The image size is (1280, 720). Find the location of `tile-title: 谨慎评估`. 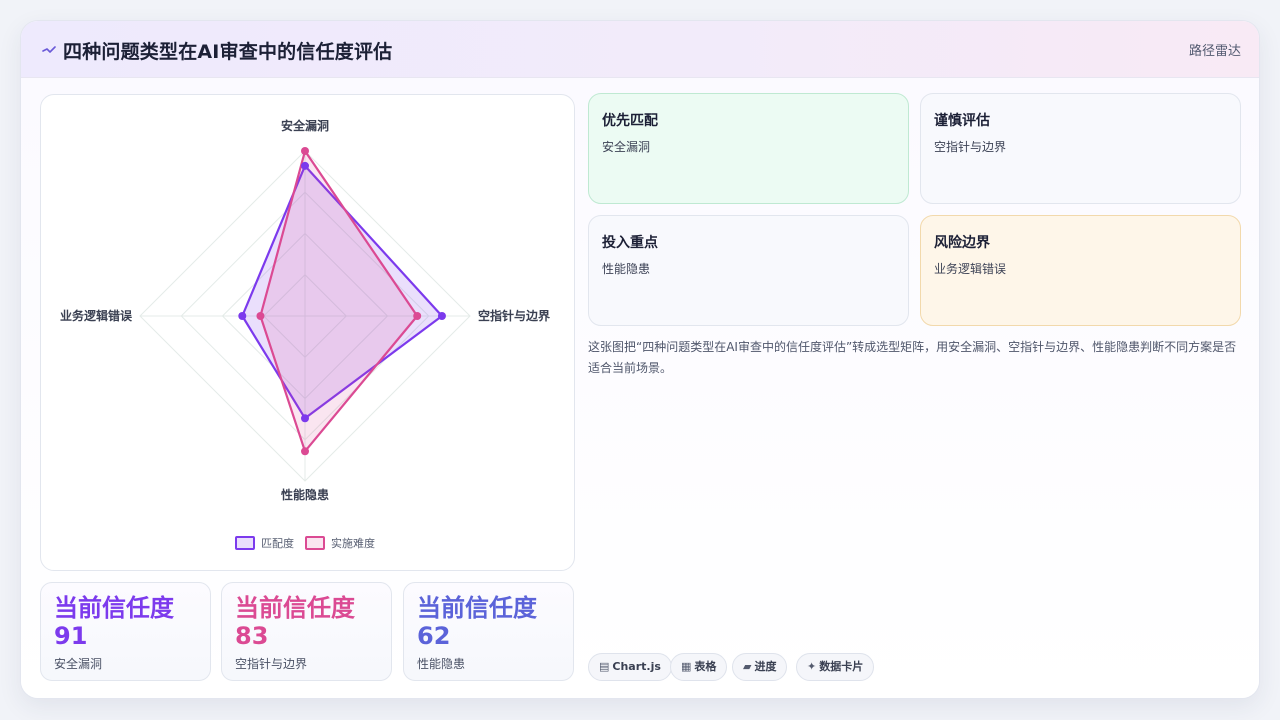

tile-title: 谨慎评估 is located at coordinates (962, 121).